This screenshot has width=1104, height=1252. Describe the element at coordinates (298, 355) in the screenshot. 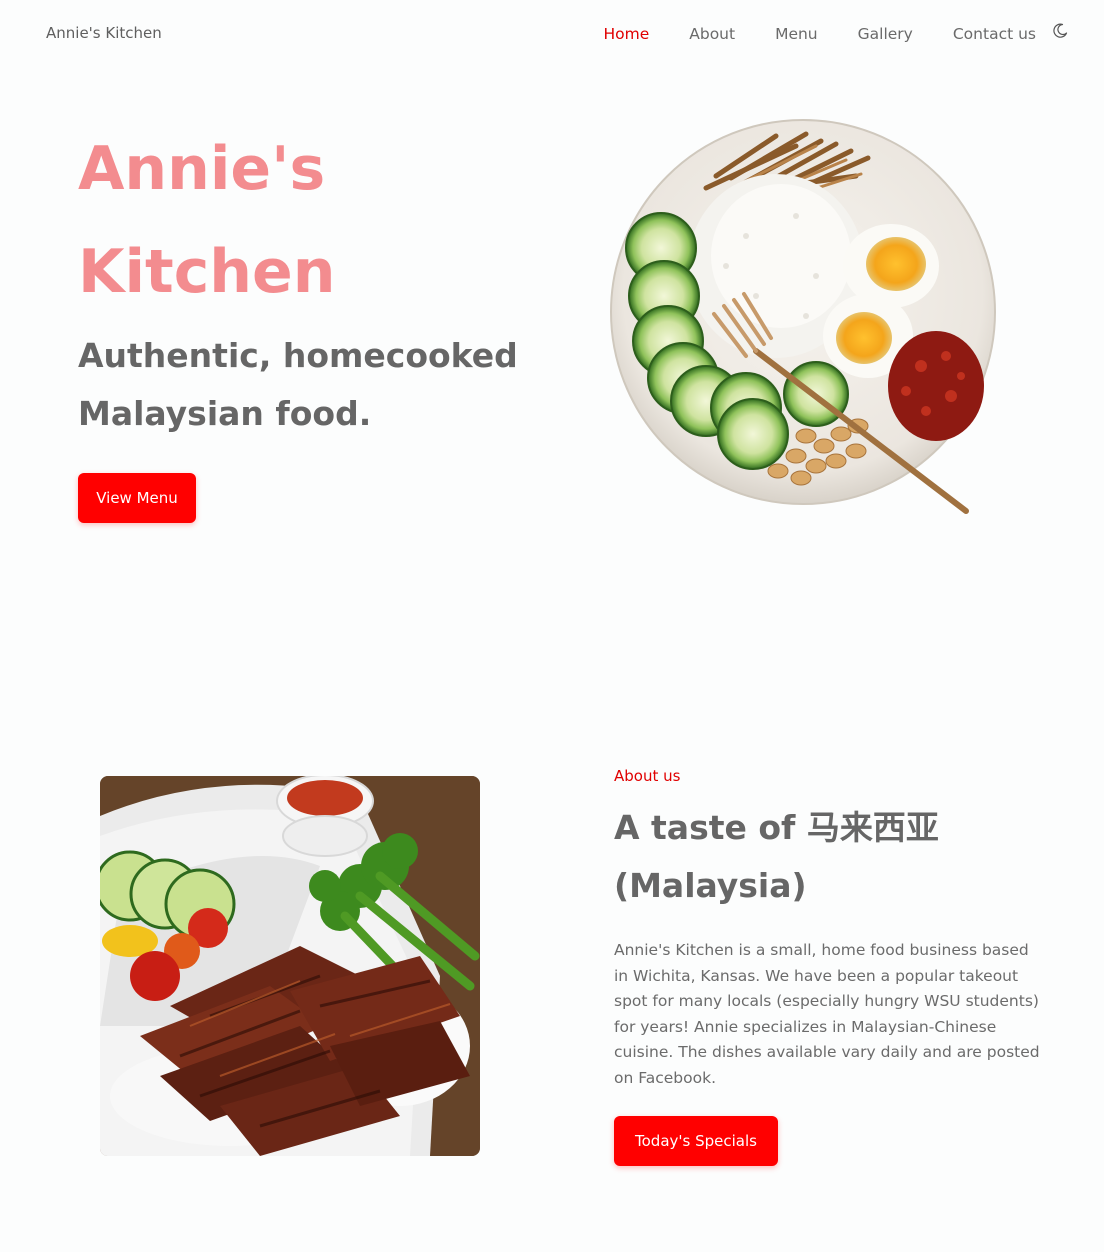

I see `hero-subtitle-line1: Authentic, homecooked` at that location.